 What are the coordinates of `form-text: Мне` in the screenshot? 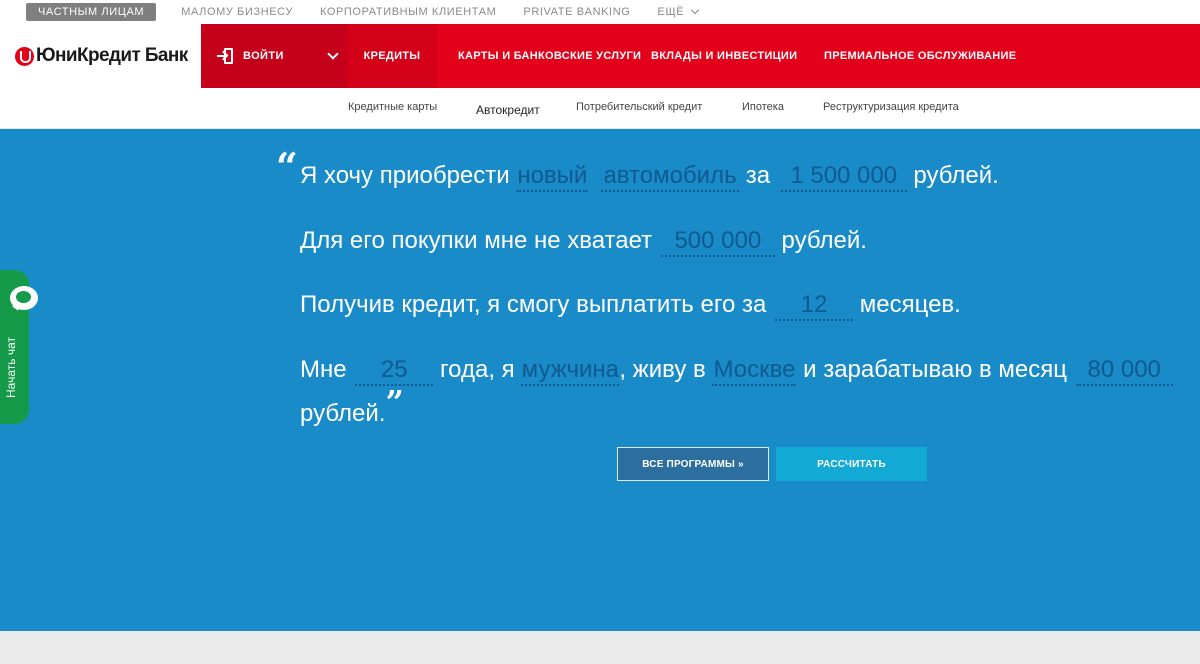 It's located at (323, 369).